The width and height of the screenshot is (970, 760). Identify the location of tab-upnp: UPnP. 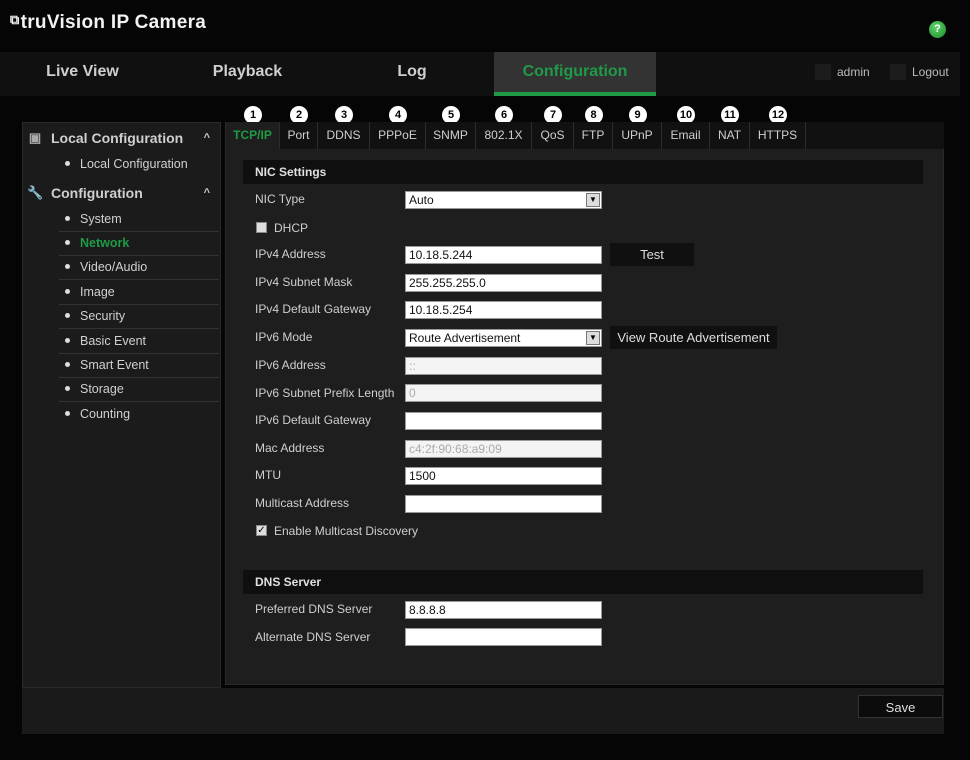
(637, 135).